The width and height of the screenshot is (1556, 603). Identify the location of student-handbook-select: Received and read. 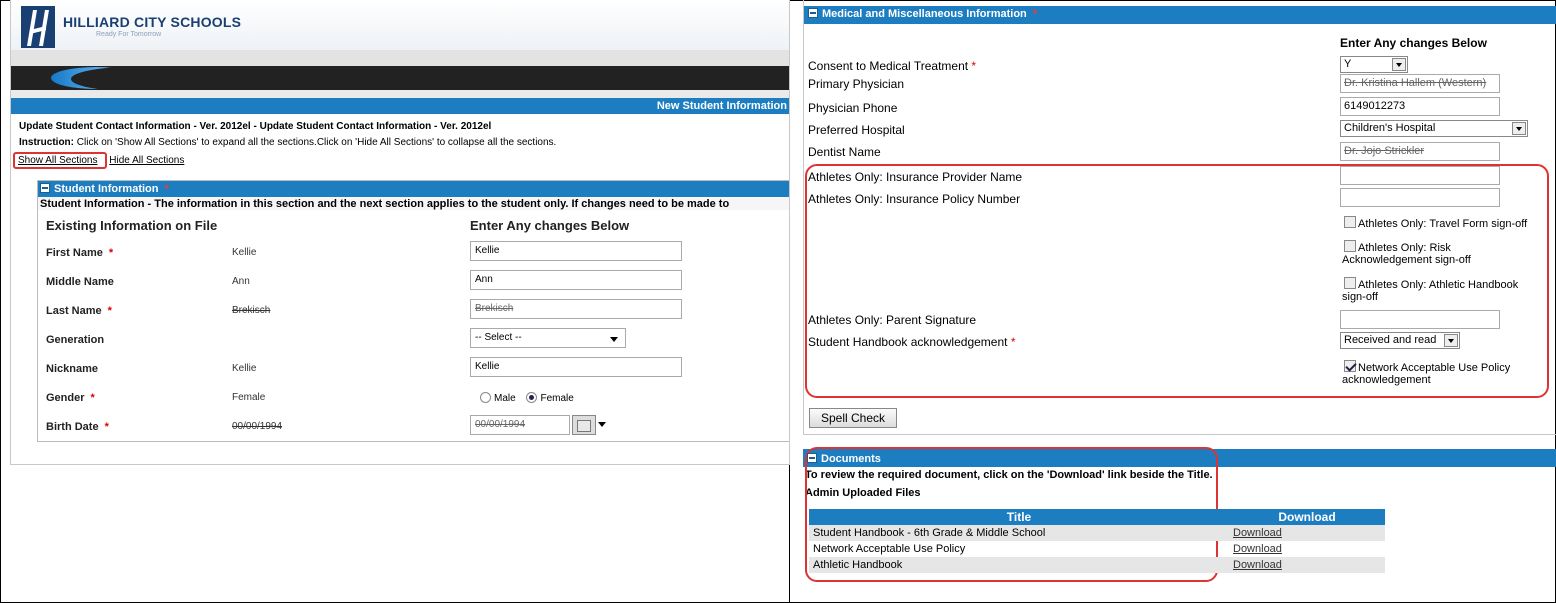
(1400, 340).